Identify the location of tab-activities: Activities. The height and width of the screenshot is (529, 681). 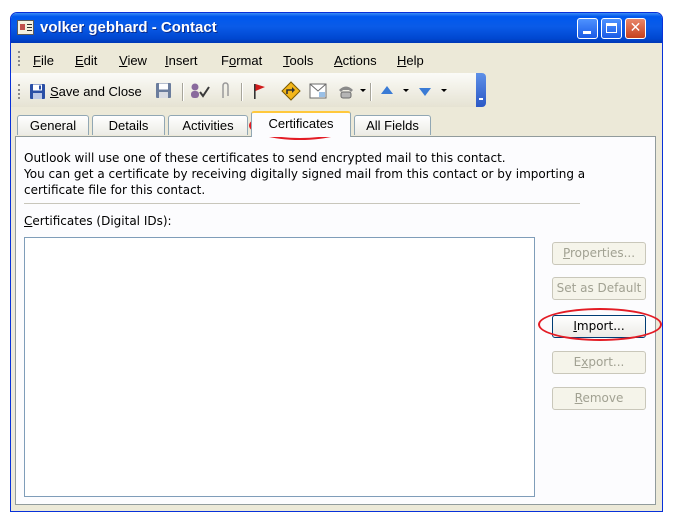
(208, 125).